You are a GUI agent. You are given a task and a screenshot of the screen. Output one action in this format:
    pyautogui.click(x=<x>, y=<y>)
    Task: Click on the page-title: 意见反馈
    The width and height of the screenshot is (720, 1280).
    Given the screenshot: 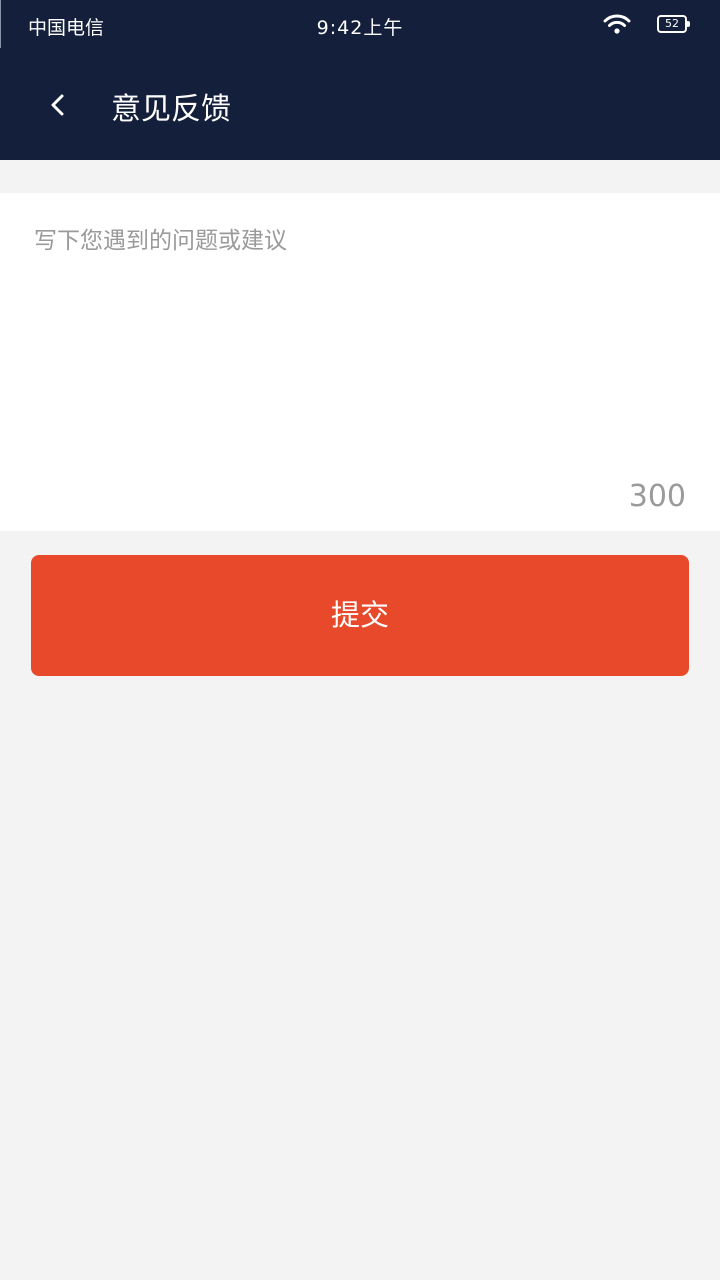 What is the action you would take?
    pyautogui.click(x=171, y=109)
    